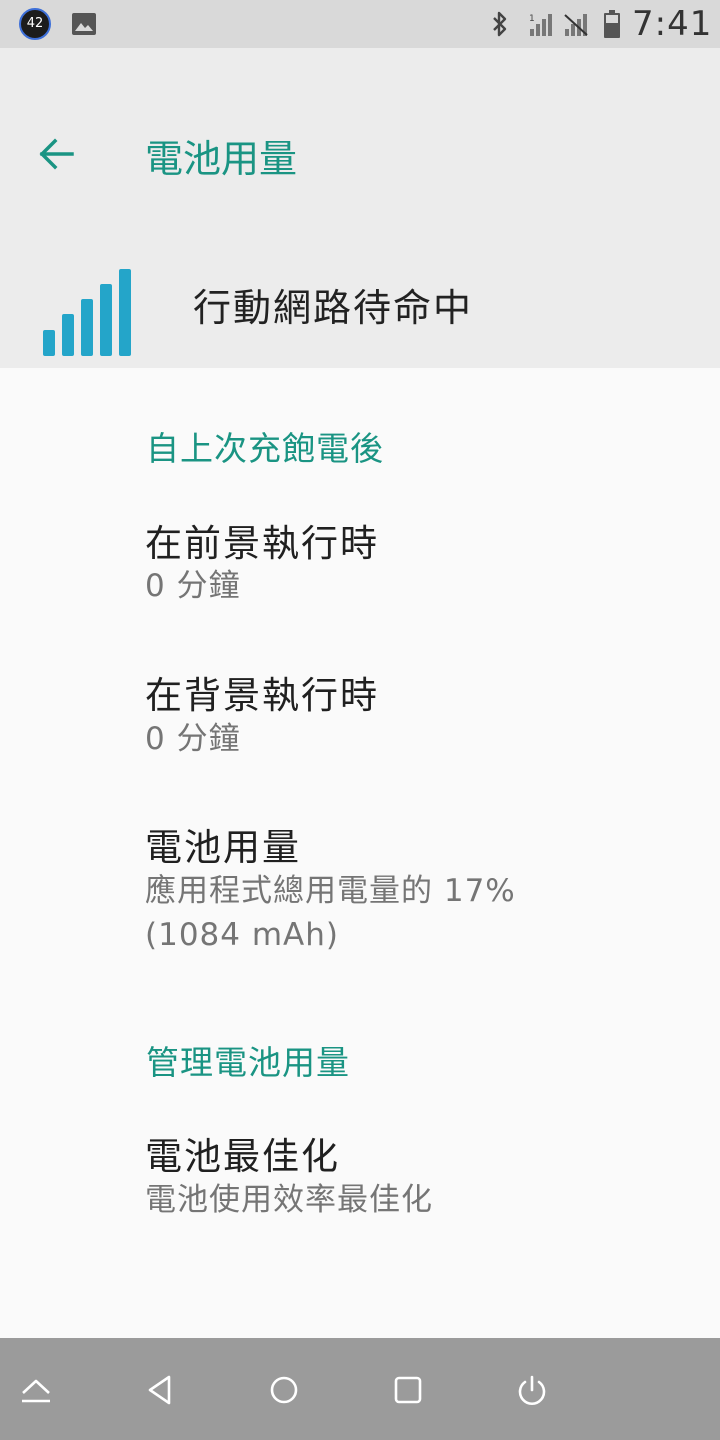 This screenshot has height=1440, width=720. Describe the element at coordinates (576, 25) in the screenshot. I see `signal-no-data-icon` at that location.